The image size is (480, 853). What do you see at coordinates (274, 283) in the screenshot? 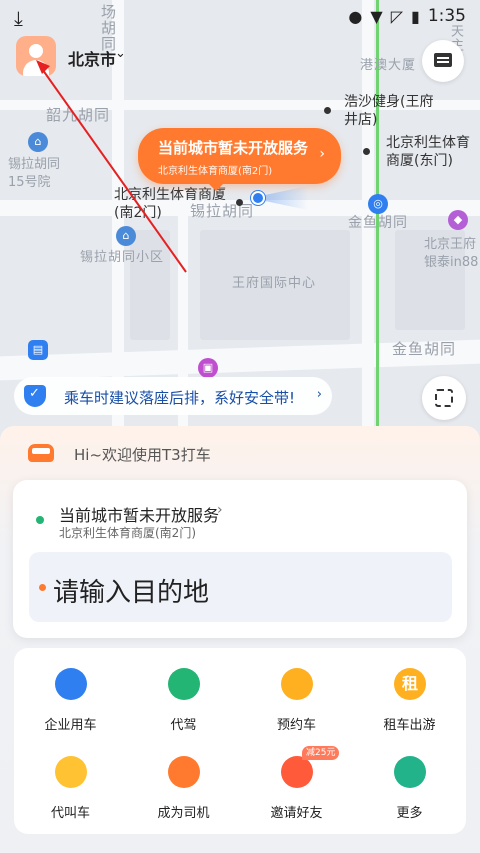
I see `street-label: 王府国际中心` at bounding box center [274, 283].